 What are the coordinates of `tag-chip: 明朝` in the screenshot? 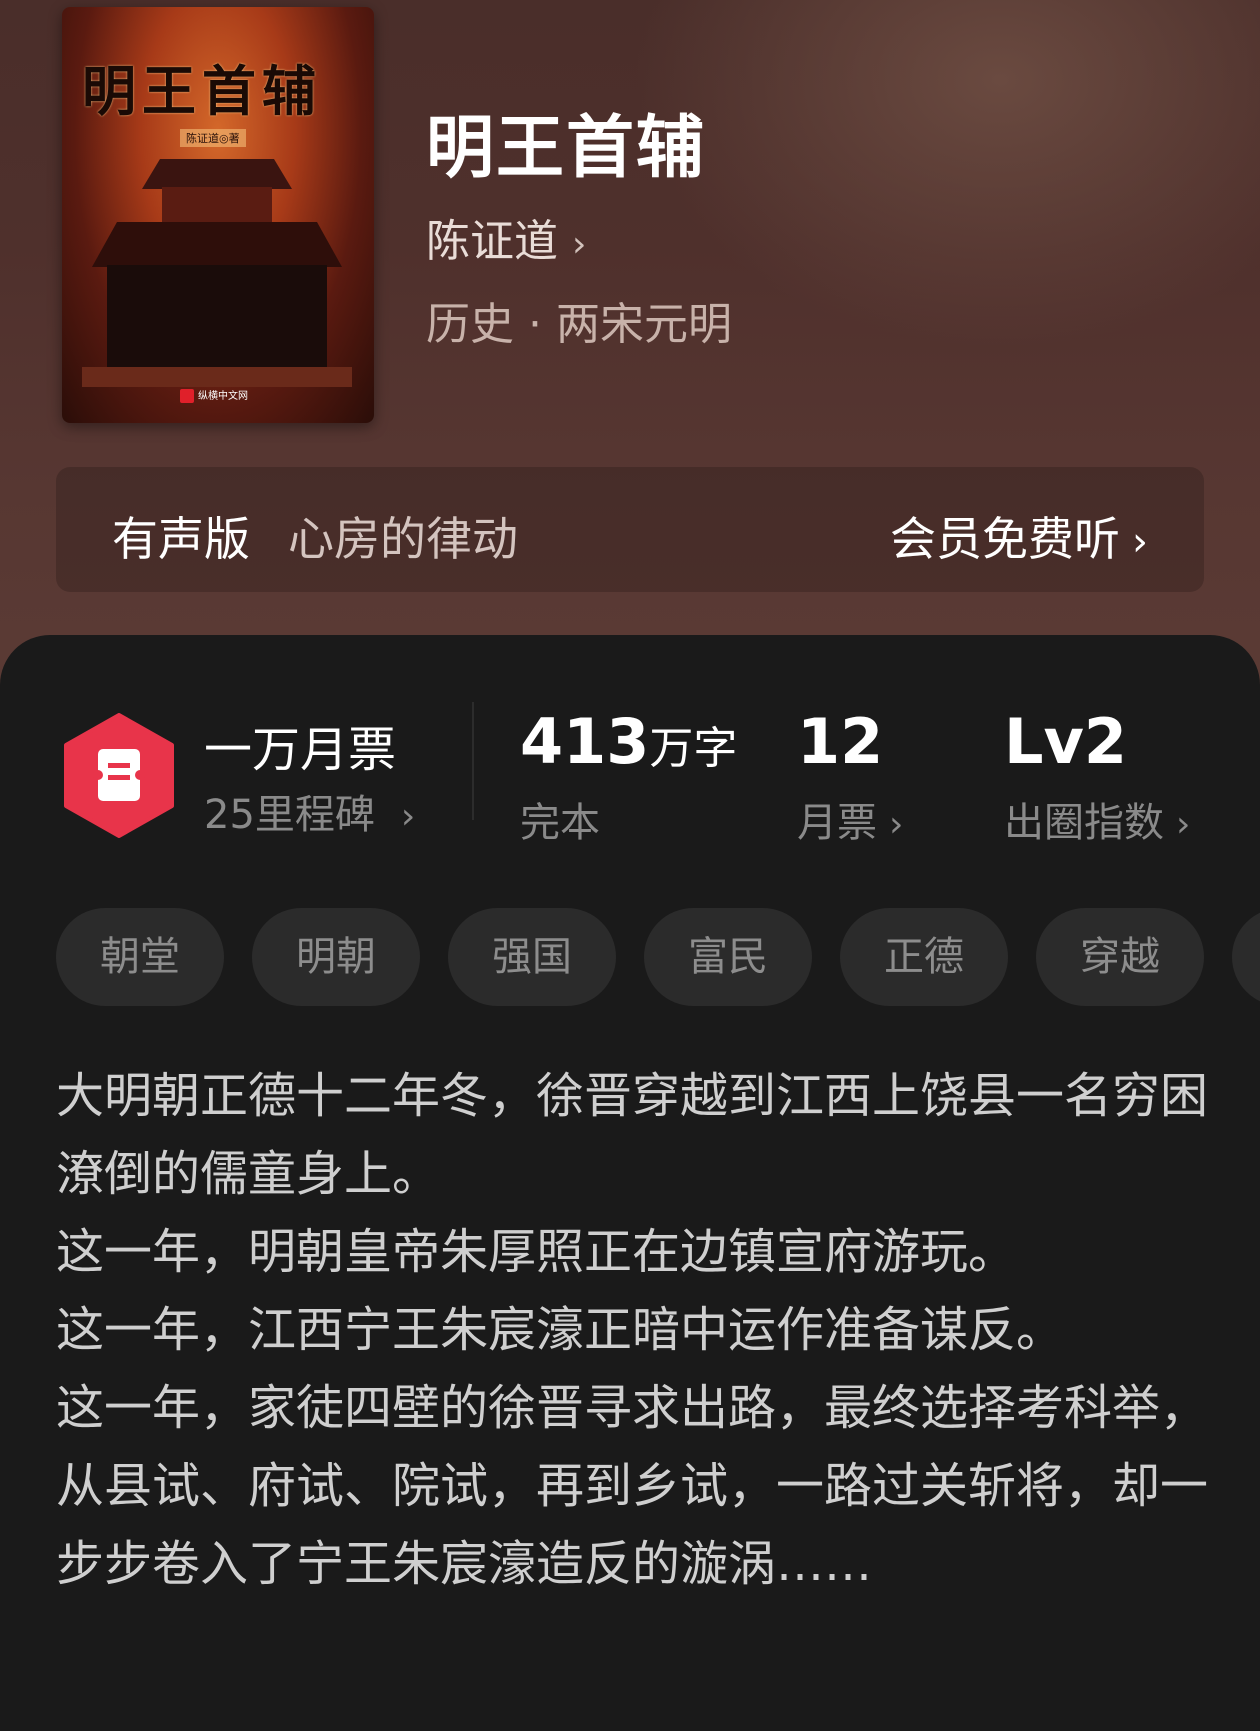 It's located at (336, 957).